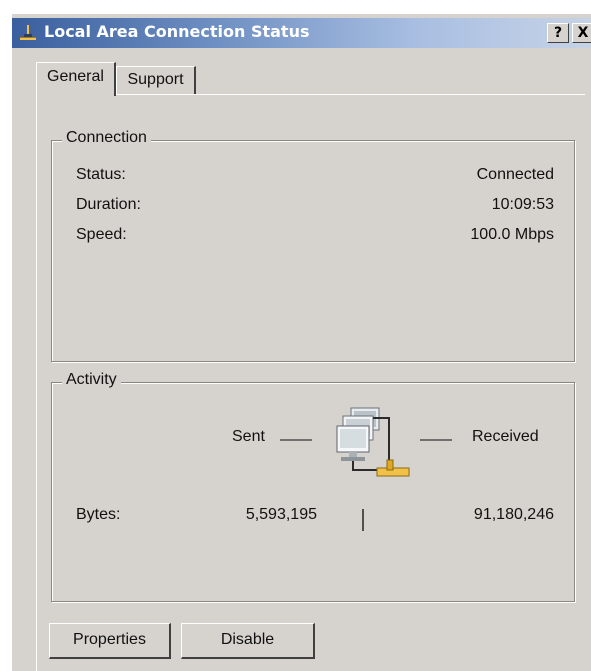 The width and height of the screenshot is (591, 671). I want to click on help-button: ?, so click(558, 33).